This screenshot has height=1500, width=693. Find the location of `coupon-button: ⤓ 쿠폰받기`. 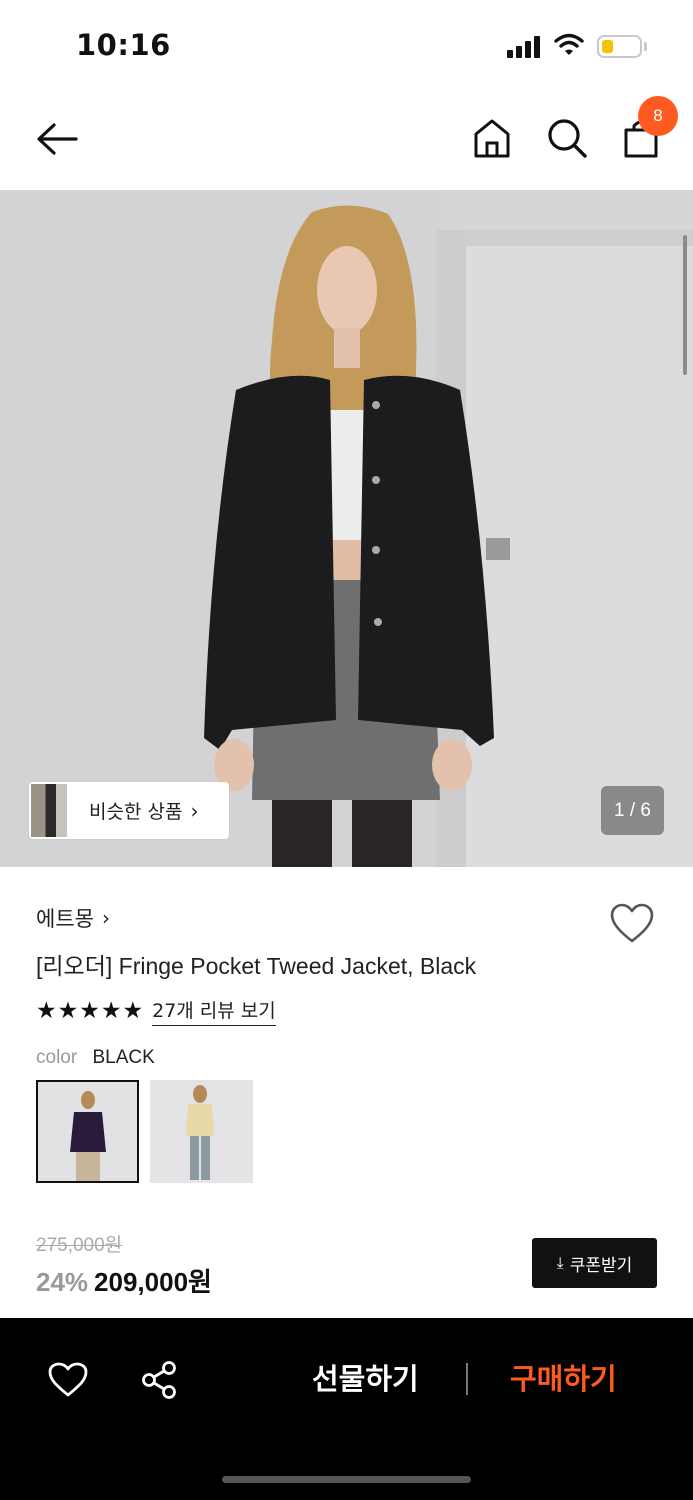

coupon-button: ⤓ 쿠폰받기 is located at coordinates (594, 1263).